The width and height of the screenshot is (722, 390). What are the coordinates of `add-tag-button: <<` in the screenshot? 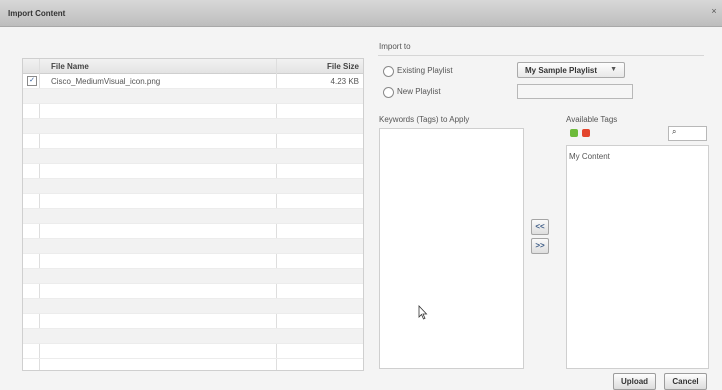 It's located at (540, 227).